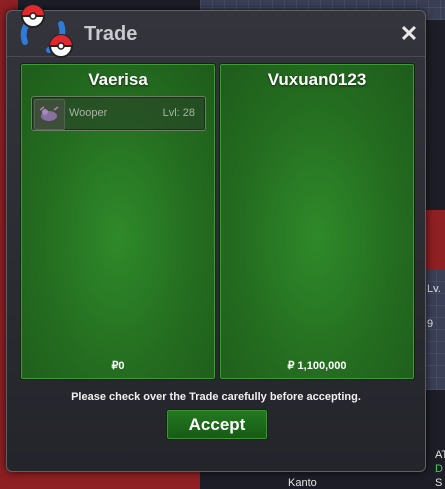 Image resolution: width=445 pixels, height=489 pixels. What do you see at coordinates (409, 34) in the screenshot?
I see `close-icon: ✕` at bounding box center [409, 34].